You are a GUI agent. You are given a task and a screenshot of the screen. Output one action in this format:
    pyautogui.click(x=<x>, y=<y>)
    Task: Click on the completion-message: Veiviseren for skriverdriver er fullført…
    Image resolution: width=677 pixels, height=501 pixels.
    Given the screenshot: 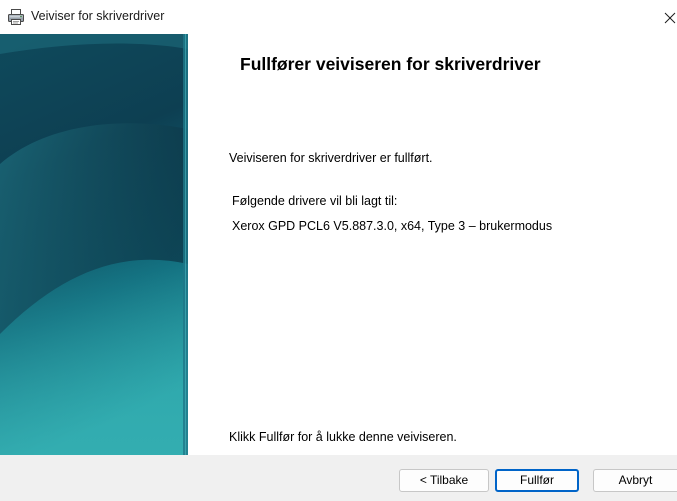 What is the action you would take?
    pyautogui.click(x=331, y=158)
    